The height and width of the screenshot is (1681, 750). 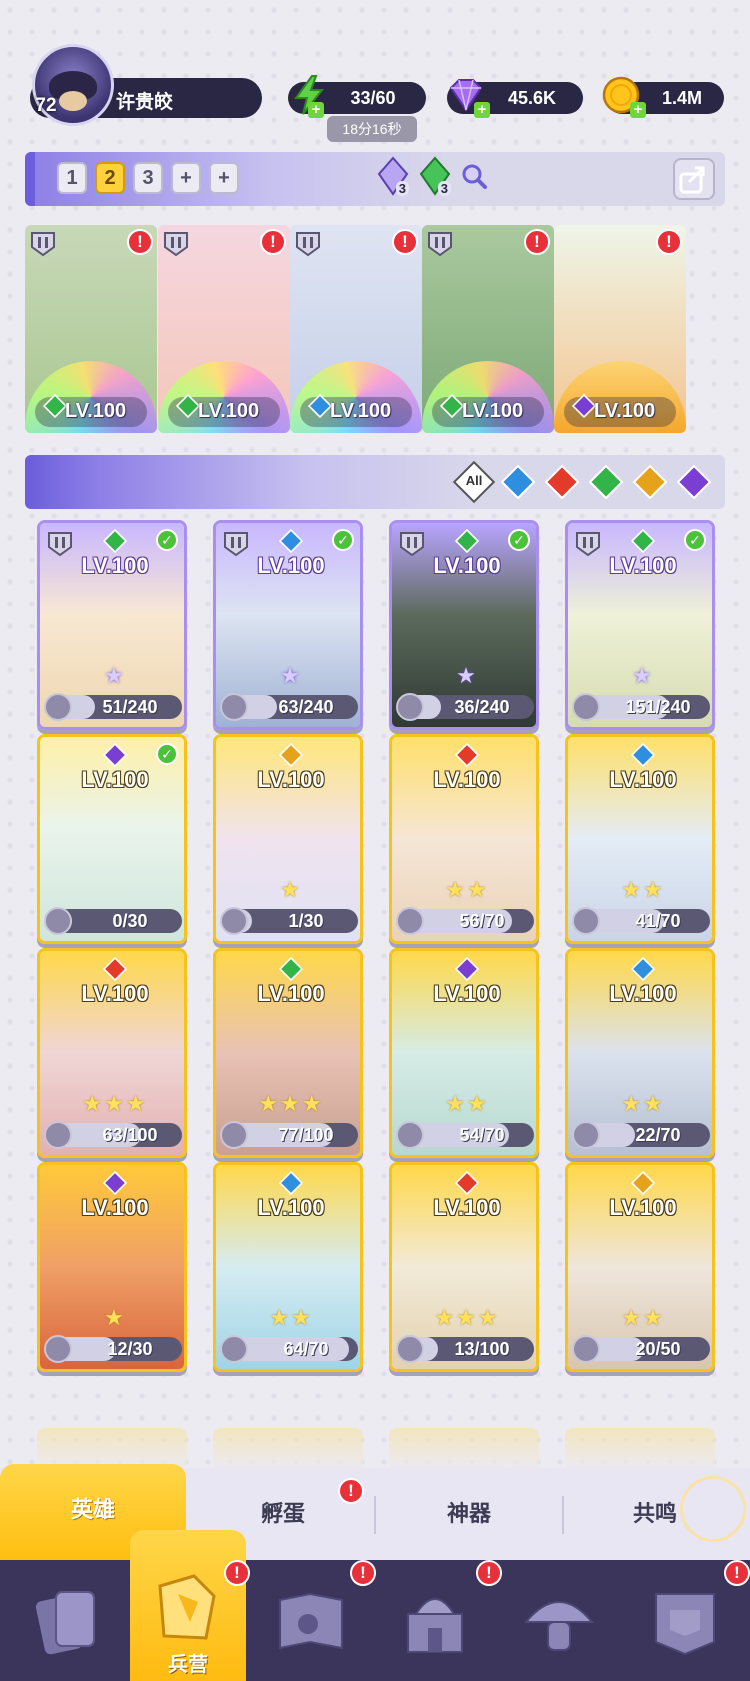 What do you see at coordinates (112, 625) in the screenshot?
I see `hero-card: LV.100 ✓ ★ 51/240` at bounding box center [112, 625].